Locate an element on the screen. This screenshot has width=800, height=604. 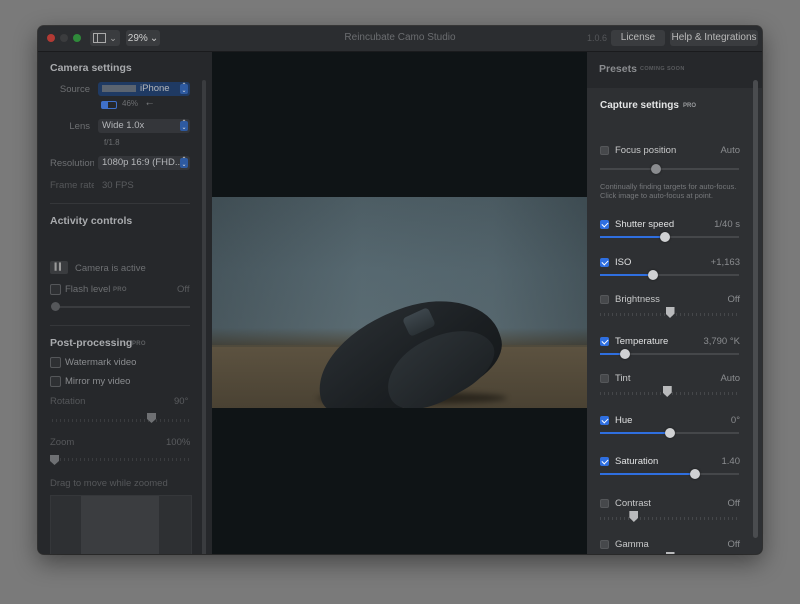
capture-setting-label: Shutter speed is located at coordinates (645, 224).